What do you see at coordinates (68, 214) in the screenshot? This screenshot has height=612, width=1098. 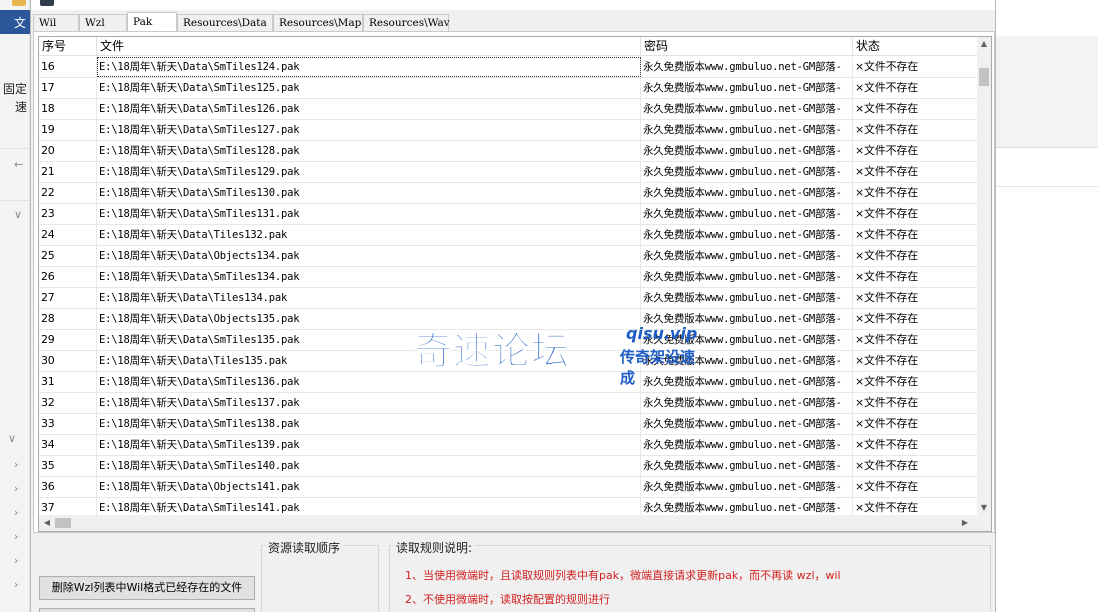 I see `row-seq: 23` at bounding box center [68, 214].